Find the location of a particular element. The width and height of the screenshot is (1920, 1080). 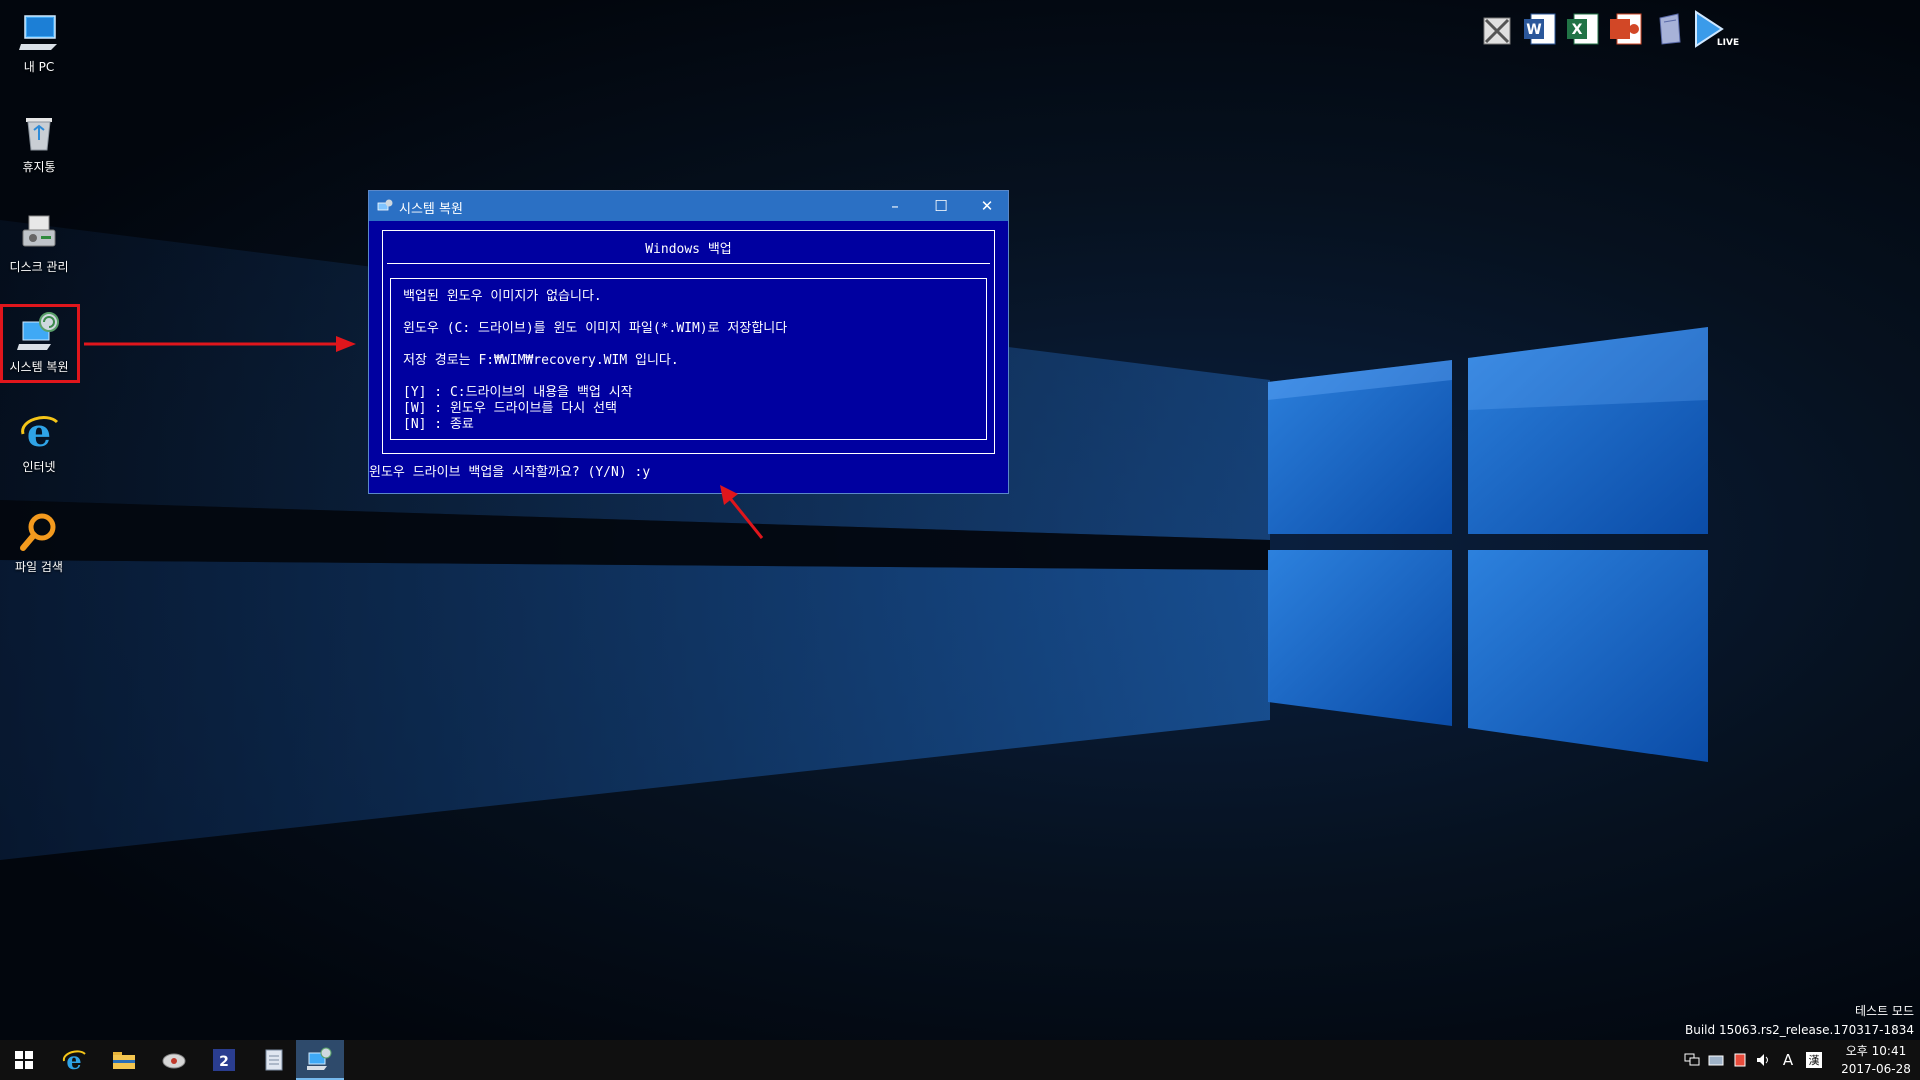

desktop-icon-label: 휴지통 is located at coordinates (39, 167).